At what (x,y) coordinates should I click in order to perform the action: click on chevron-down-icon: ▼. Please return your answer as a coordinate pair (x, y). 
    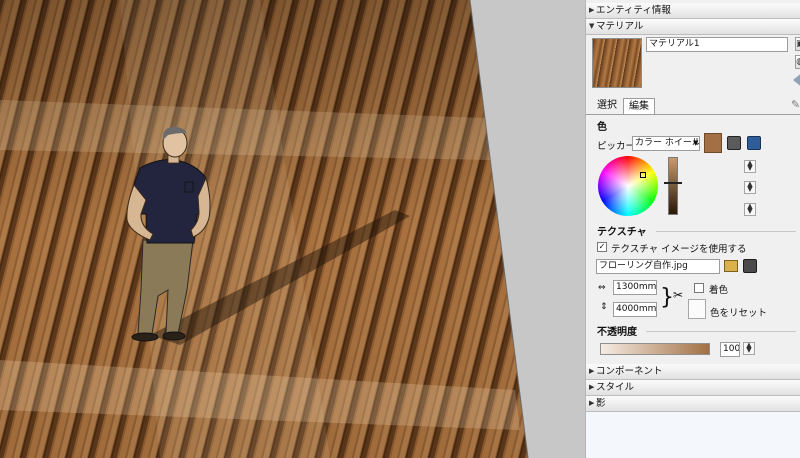
    Looking at the image, I should click on (696, 143).